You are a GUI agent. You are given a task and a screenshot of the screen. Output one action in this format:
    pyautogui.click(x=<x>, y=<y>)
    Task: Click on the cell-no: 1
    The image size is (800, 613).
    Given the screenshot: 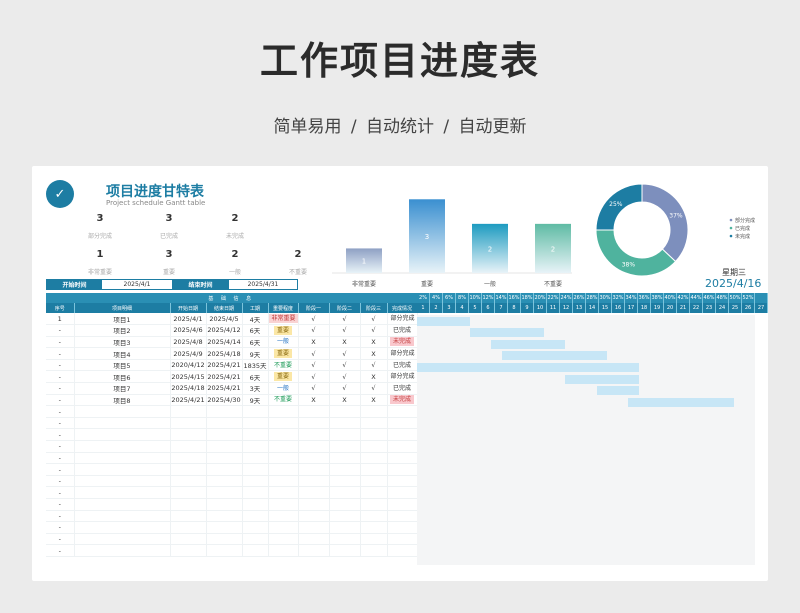 What is the action you would take?
    pyautogui.click(x=60, y=319)
    